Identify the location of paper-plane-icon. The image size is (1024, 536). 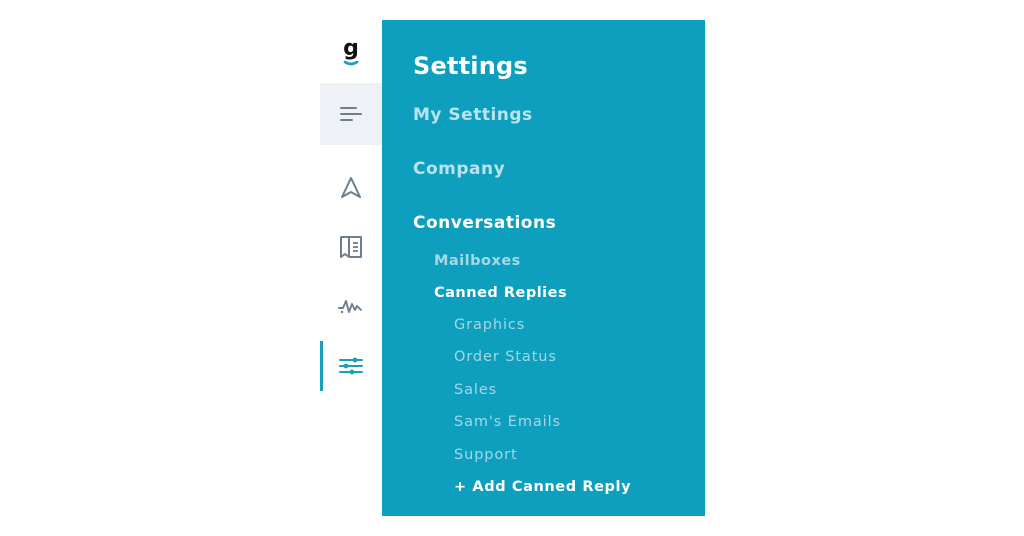
(351, 187).